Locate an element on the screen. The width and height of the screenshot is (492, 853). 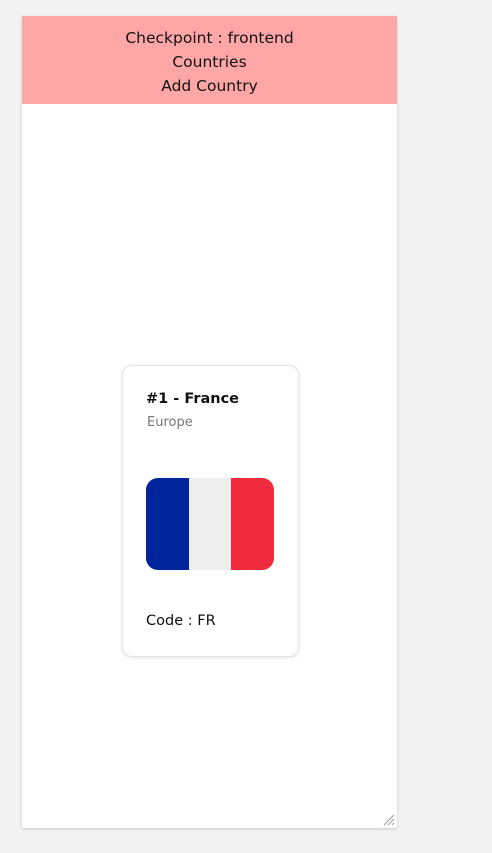
country-code: Code : FR is located at coordinates (181, 621).